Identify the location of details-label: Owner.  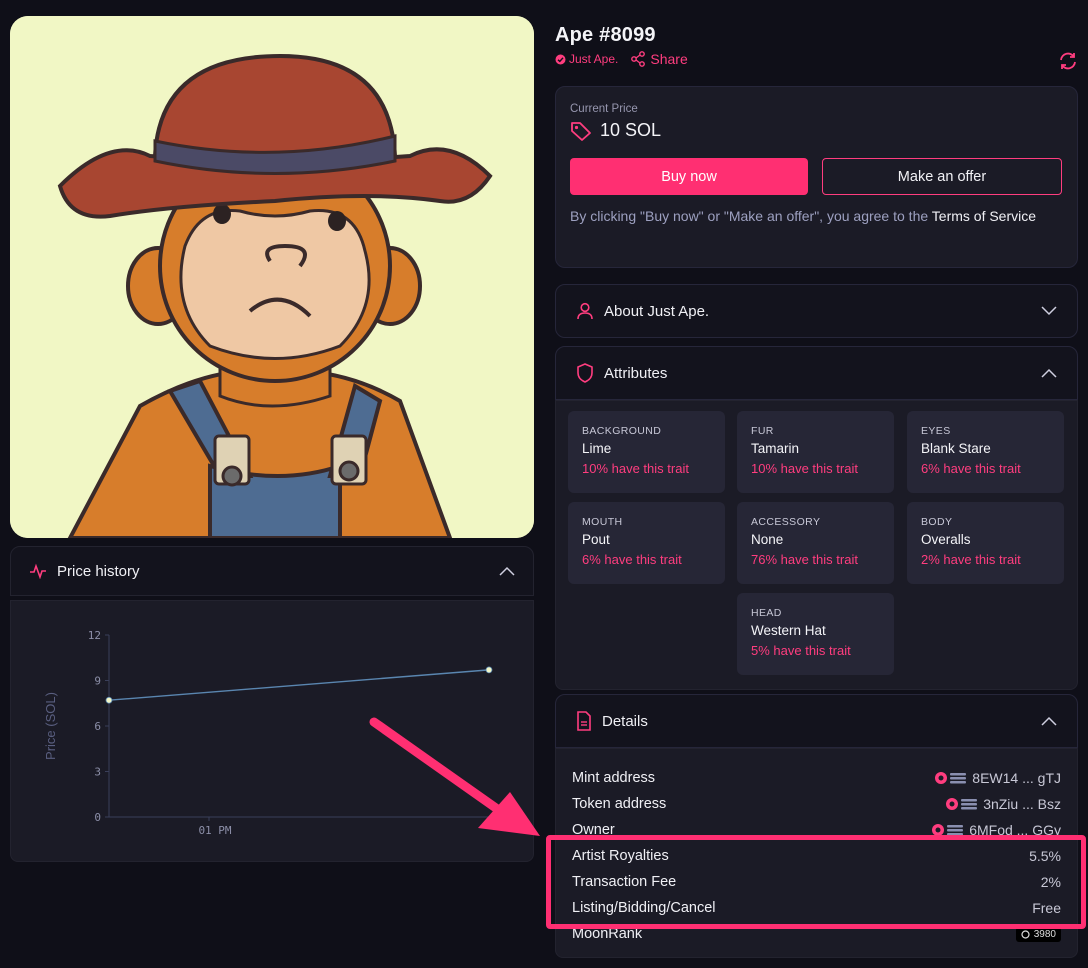
(593, 830).